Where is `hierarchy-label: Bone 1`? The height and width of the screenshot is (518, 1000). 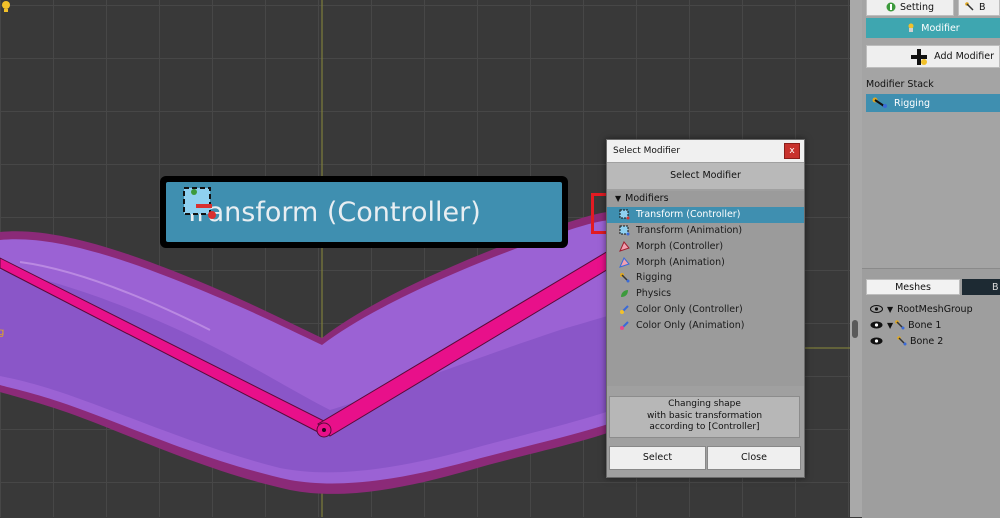 hierarchy-label: Bone 1 is located at coordinates (925, 325).